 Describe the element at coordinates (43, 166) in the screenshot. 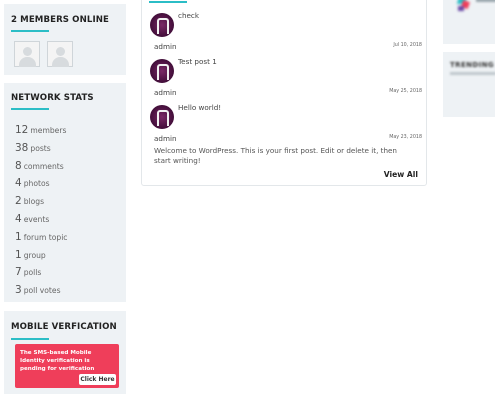

I see `stat-label: comments` at that location.